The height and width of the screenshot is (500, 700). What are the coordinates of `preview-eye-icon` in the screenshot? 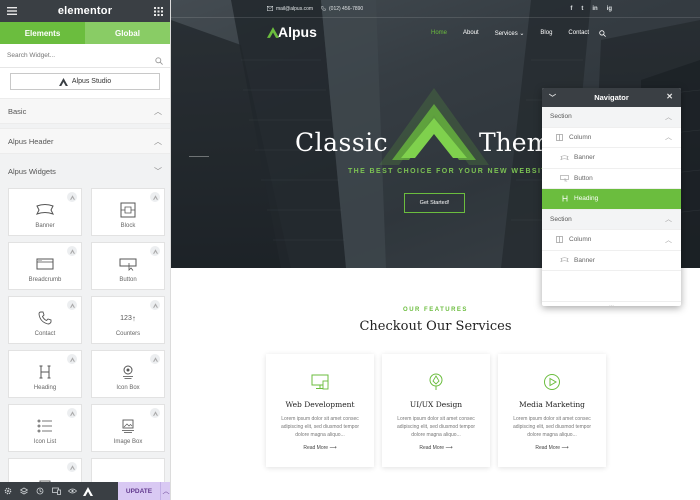 It's located at (72, 491).